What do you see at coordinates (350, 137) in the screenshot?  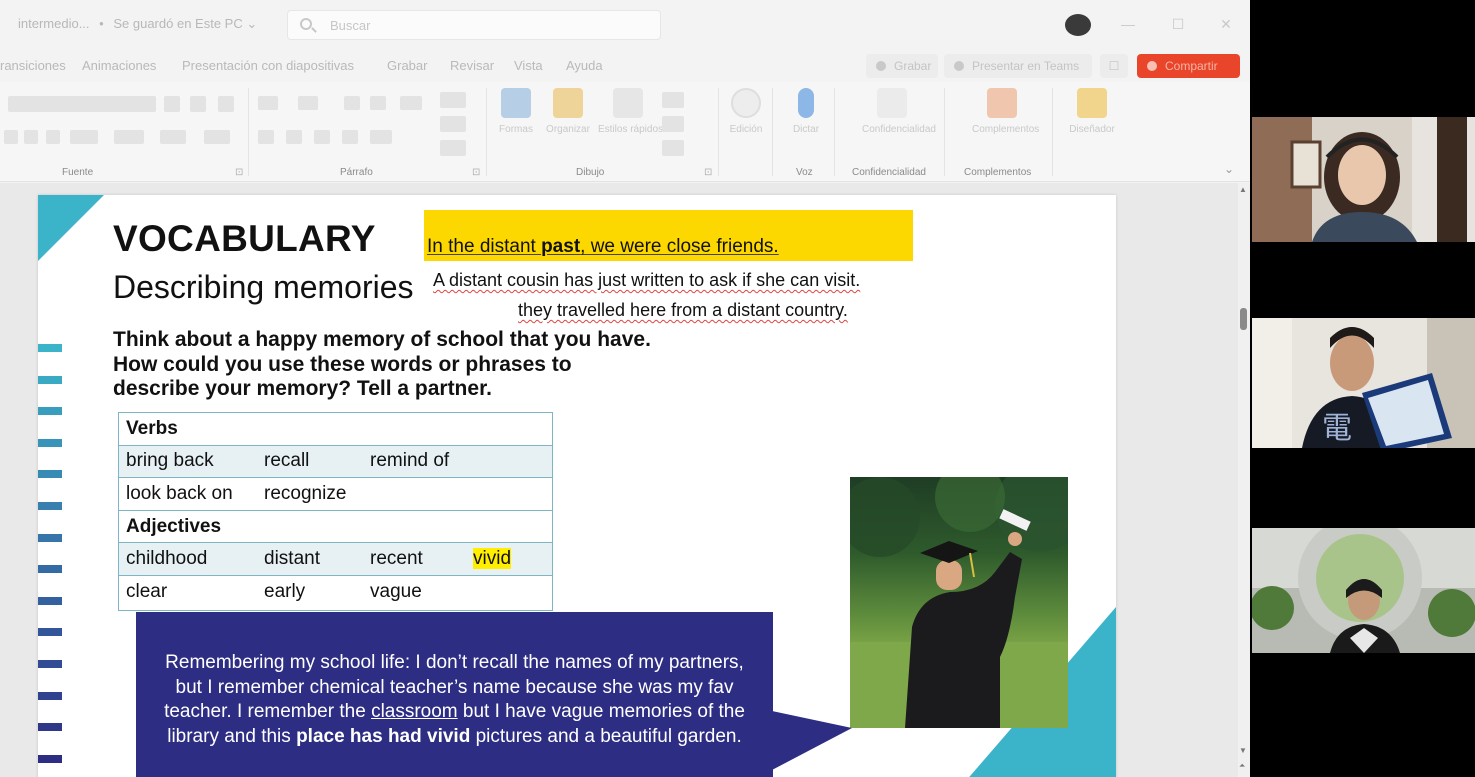 I see `justify-icon` at bounding box center [350, 137].